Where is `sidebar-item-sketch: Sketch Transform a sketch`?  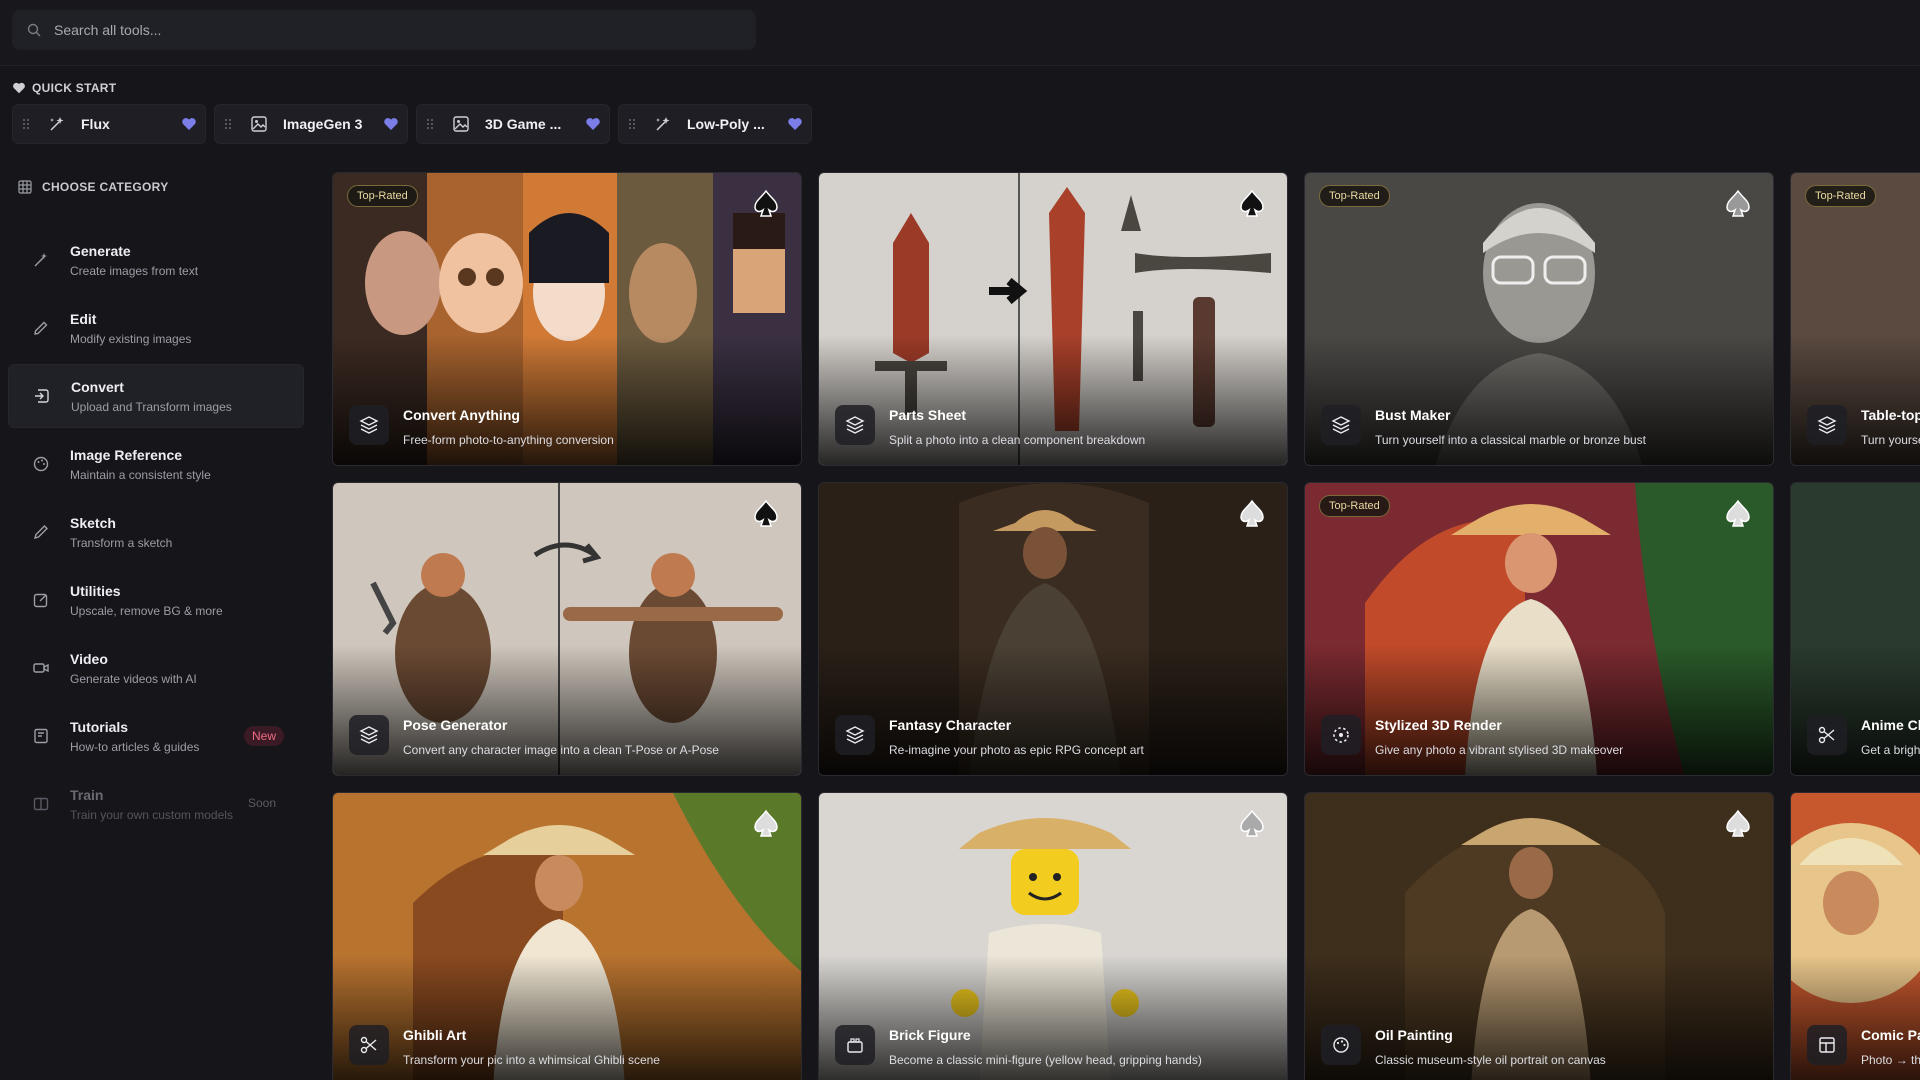
sidebar-item-sketch: Sketch Transform a sketch is located at coordinates (156, 532).